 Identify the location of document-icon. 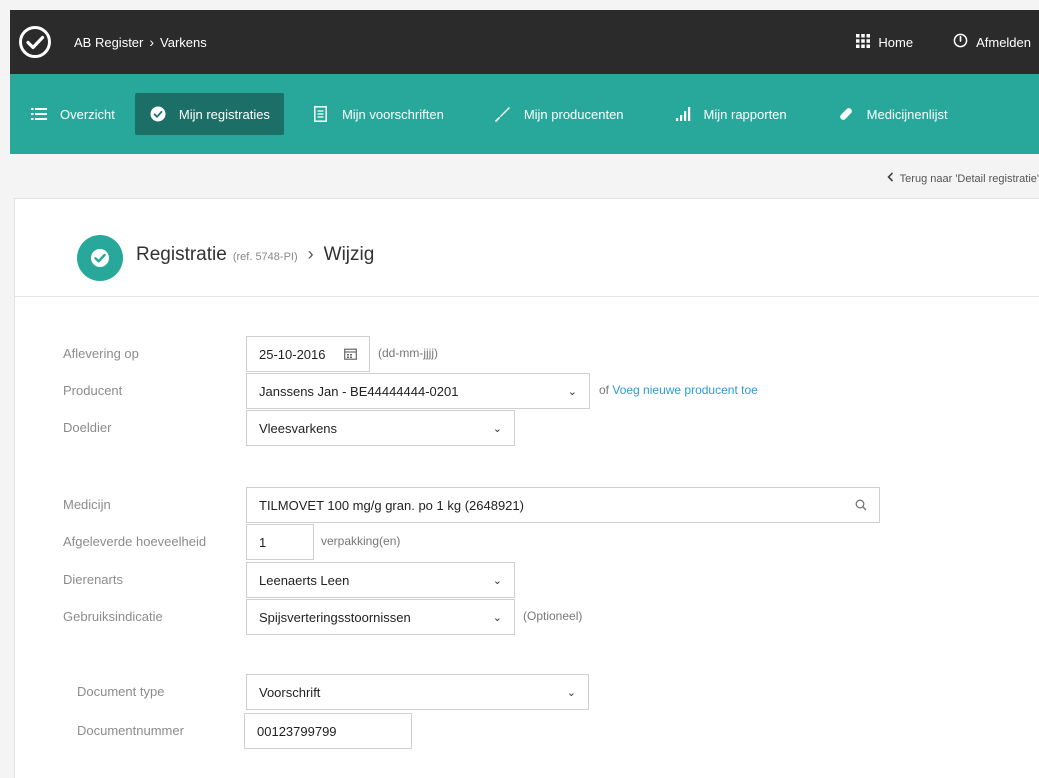
(321, 114).